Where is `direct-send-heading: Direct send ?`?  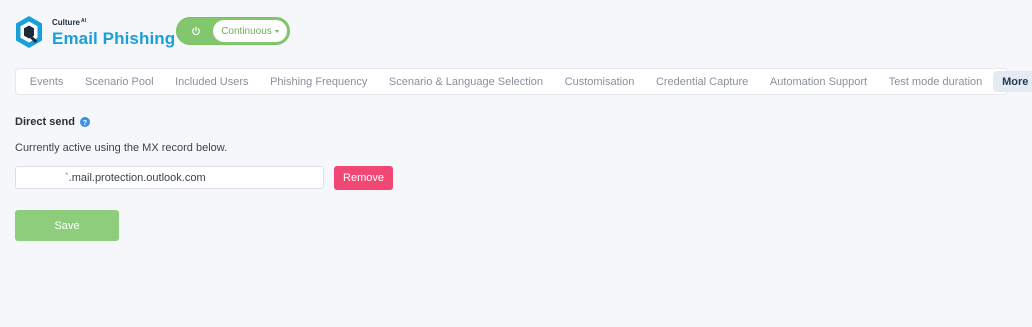
direct-send-heading: Direct send ? is located at coordinates (52, 122).